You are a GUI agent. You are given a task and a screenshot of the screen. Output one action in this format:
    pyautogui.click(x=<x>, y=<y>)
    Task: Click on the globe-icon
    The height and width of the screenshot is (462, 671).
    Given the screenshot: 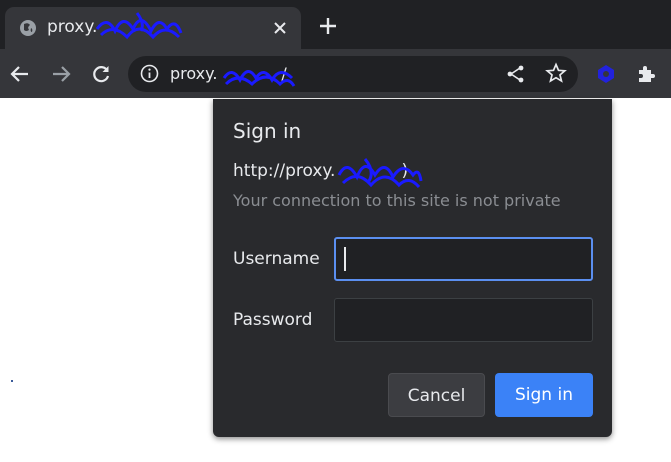 What is the action you would take?
    pyautogui.click(x=28, y=28)
    